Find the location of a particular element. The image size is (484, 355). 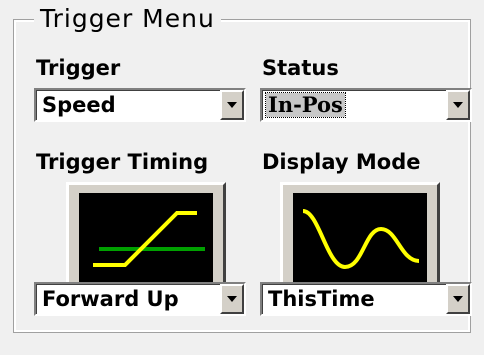

trigger-label: Trigger is located at coordinates (78, 68).